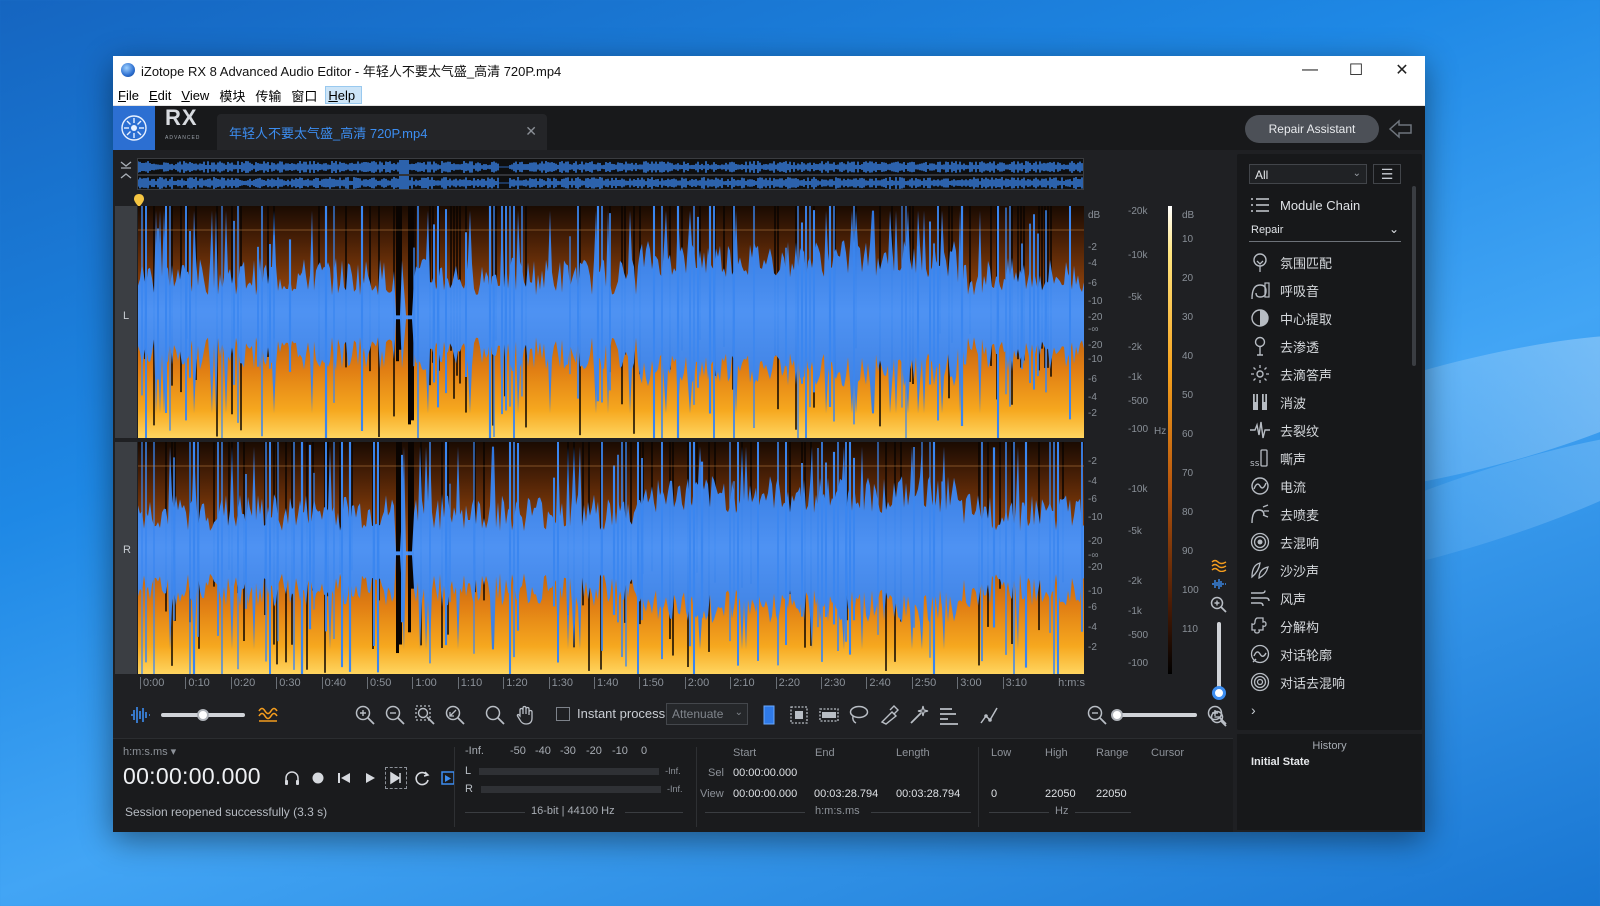  I want to click on low-value: 0, so click(994, 794).